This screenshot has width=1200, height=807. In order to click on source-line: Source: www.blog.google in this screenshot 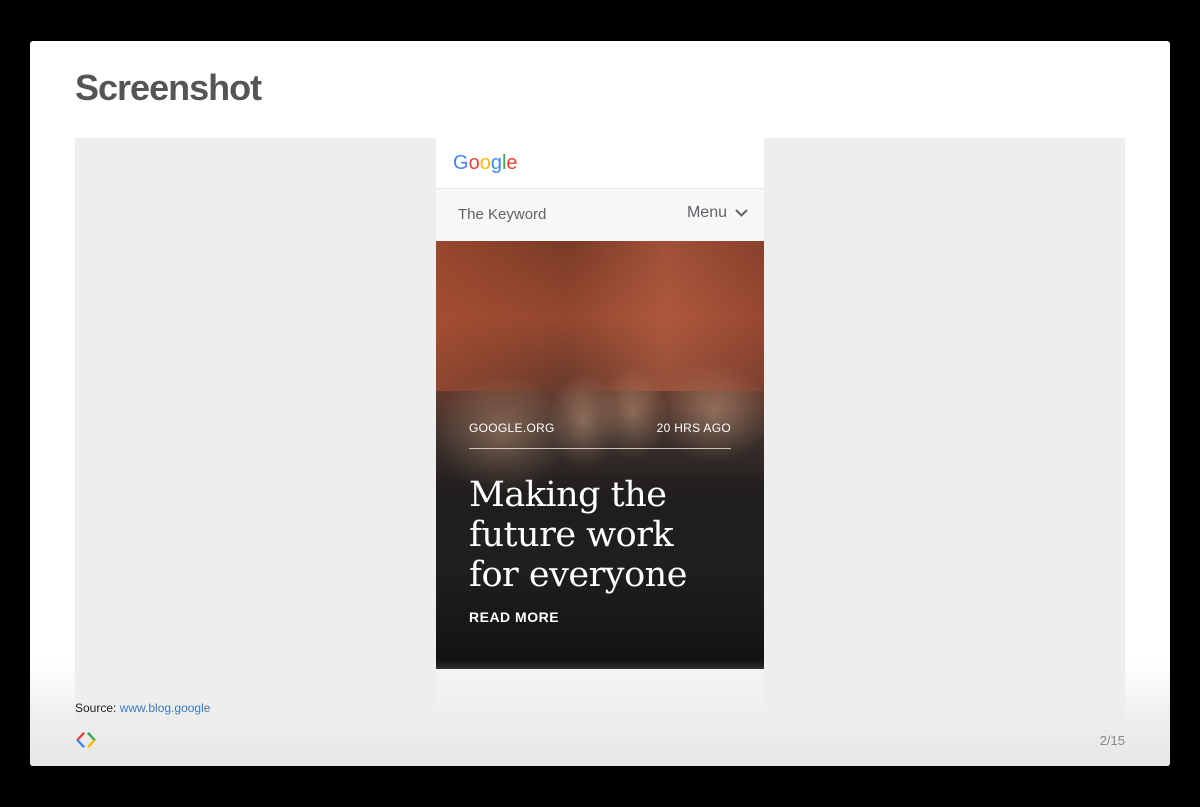, I will do `click(142, 708)`.